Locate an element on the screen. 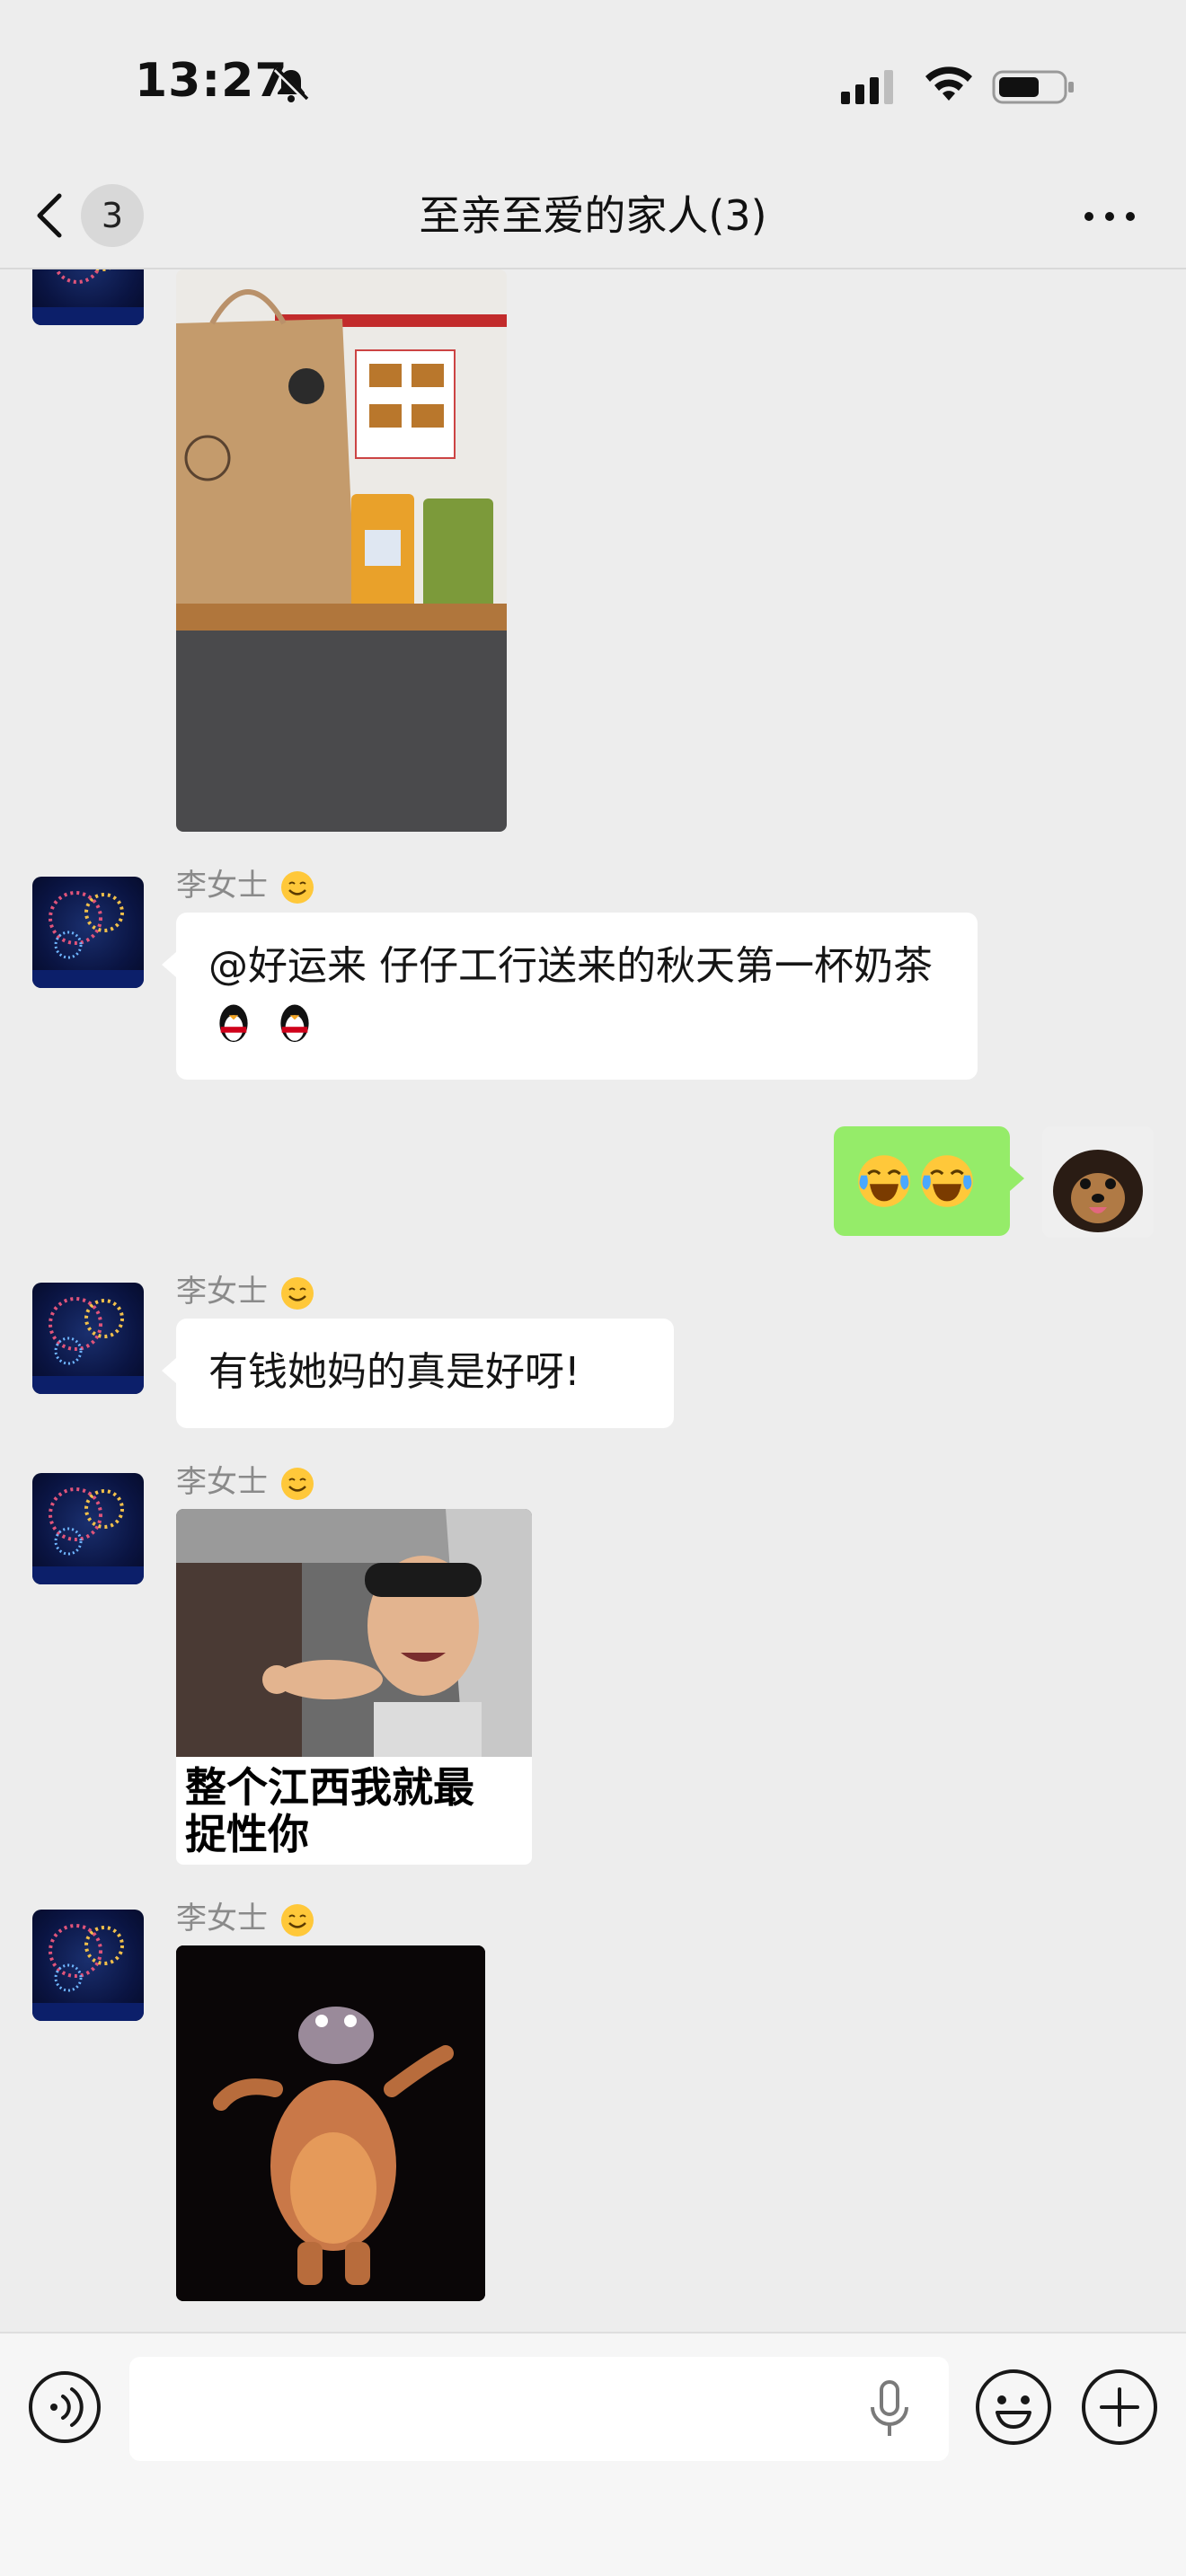 The image size is (1186, 2576). self-message-bubble is located at coordinates (929, 1181).